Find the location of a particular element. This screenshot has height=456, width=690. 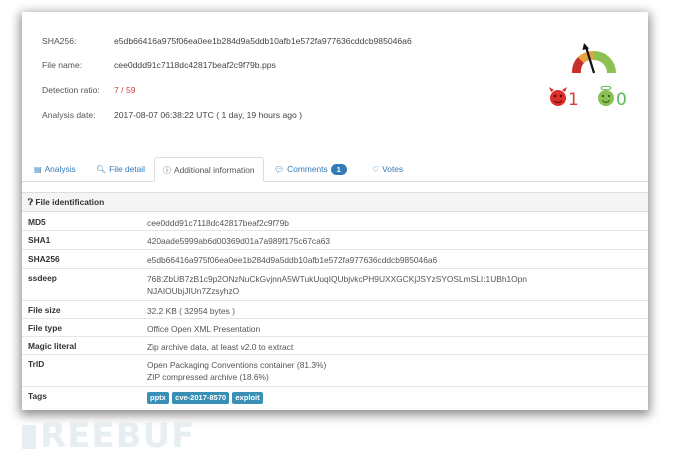

vote-icon: ♡ is located at coordinates (376, 169).